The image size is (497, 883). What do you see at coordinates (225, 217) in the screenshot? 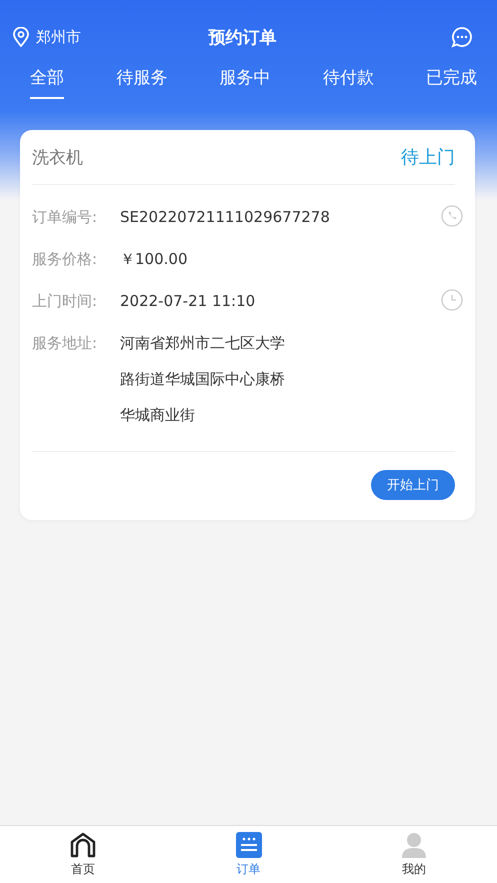
I see `field-value: SE20220721111029677278` at bounding box center [225, 217].